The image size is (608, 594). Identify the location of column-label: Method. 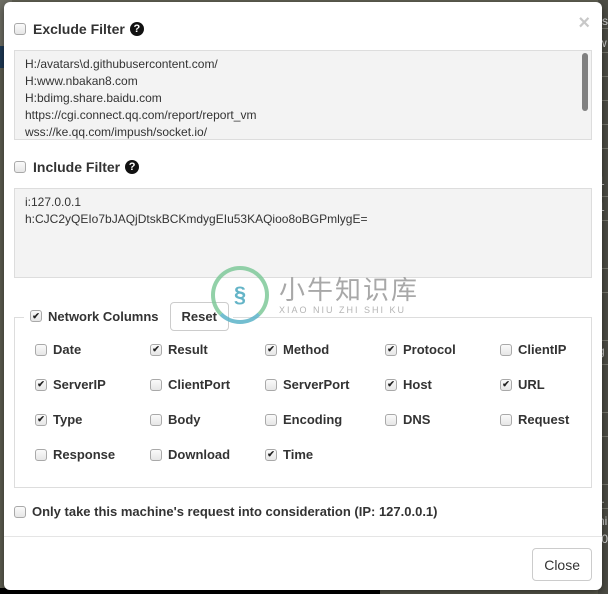
(306, 349).